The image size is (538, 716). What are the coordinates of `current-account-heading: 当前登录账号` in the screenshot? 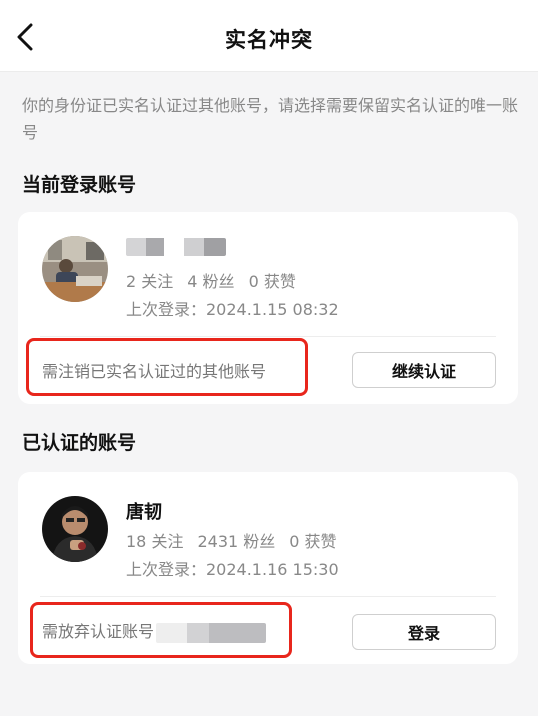 It's located at (79, 185).